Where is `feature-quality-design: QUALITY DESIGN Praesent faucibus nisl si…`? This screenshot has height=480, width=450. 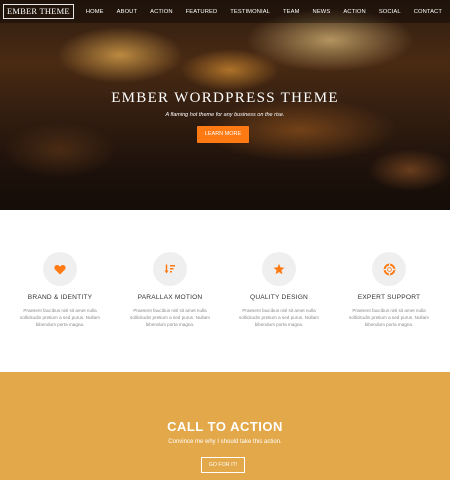
feature-quality-design: QUALITY DESIGN Praesent faucibus nisl si… is located at coordinates (279, 290).